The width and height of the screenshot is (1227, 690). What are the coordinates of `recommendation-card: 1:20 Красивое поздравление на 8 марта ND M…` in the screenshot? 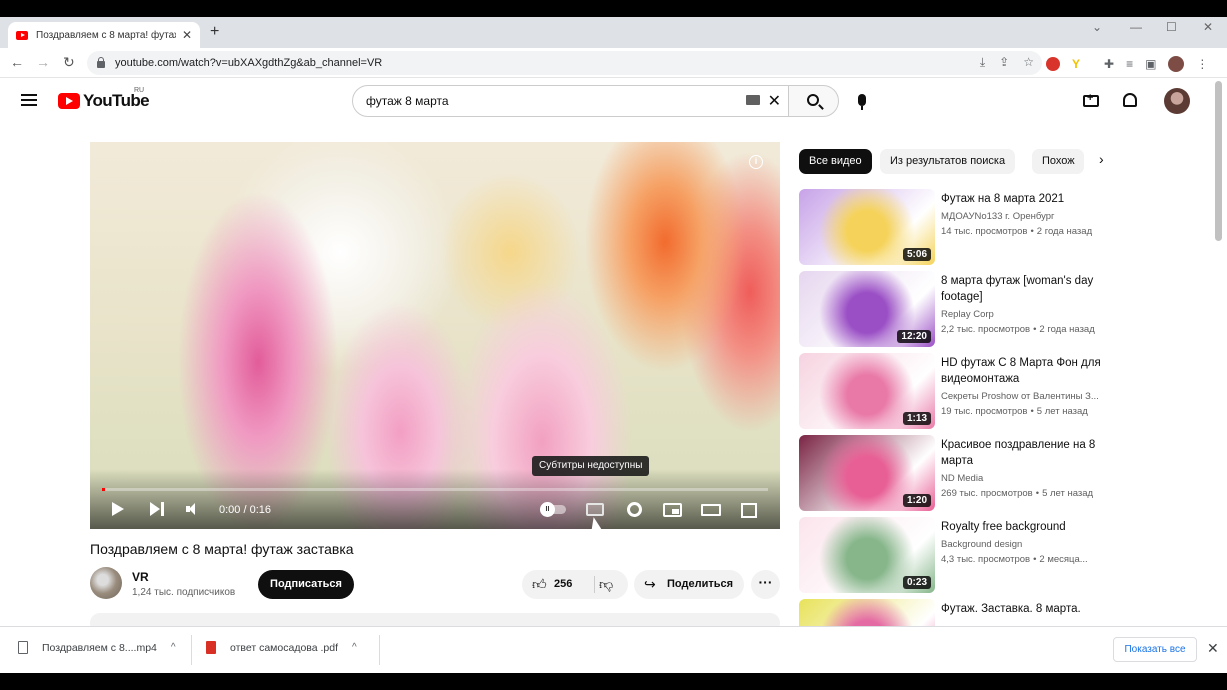 It's located at (959, 473).